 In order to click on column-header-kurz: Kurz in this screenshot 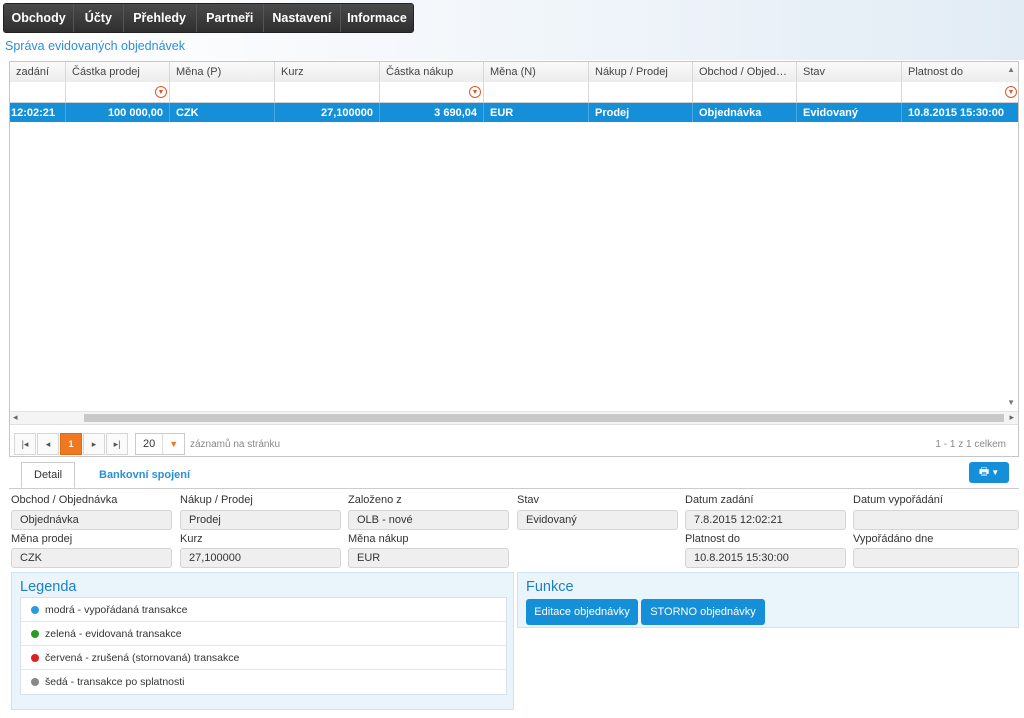, I will do `click(327, 72)`.